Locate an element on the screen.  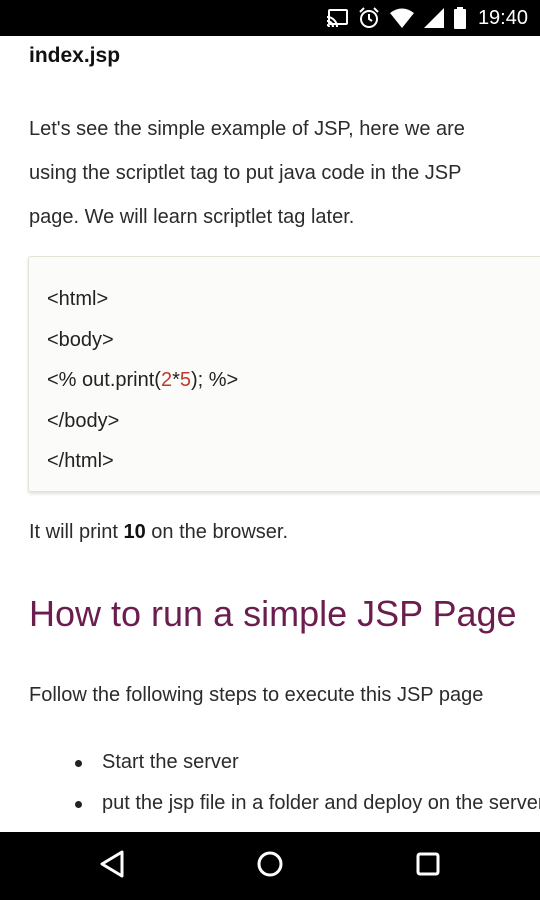
code-text: <% out.print( is located at coordinates (104, 380).